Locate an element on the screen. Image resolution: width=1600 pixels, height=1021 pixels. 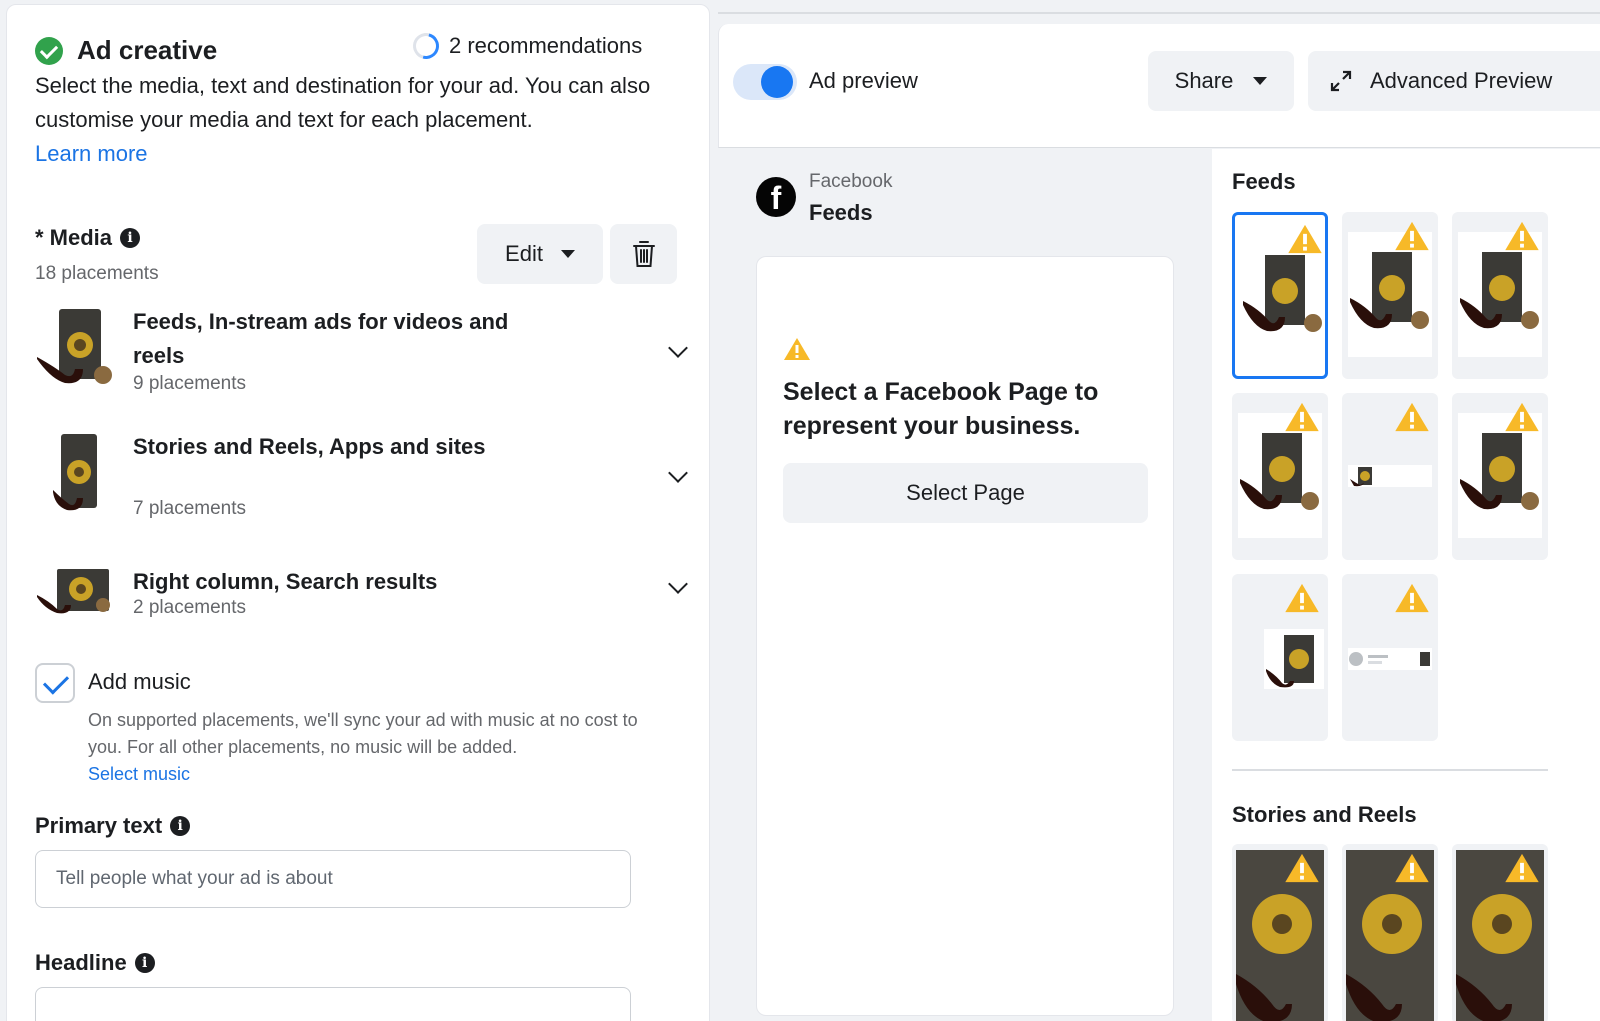
headline-input is located at coordinates (333, 1004).